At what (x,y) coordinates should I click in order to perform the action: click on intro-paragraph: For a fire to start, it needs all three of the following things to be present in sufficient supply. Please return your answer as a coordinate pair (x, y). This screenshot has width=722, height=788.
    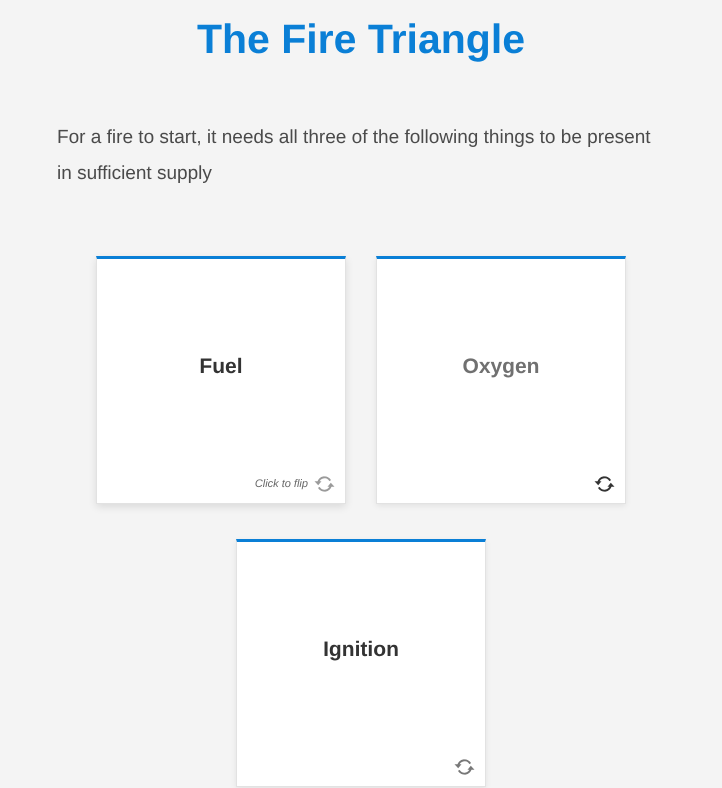
    Looking at the image, I should click on (354, 156).